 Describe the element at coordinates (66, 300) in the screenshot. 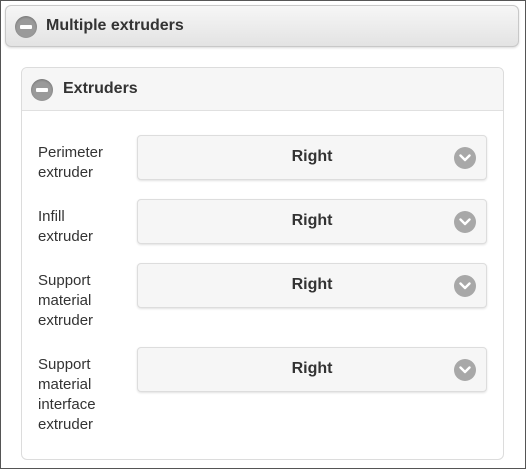

I see `support-material-extruder-label: Support material extruder` at that location.